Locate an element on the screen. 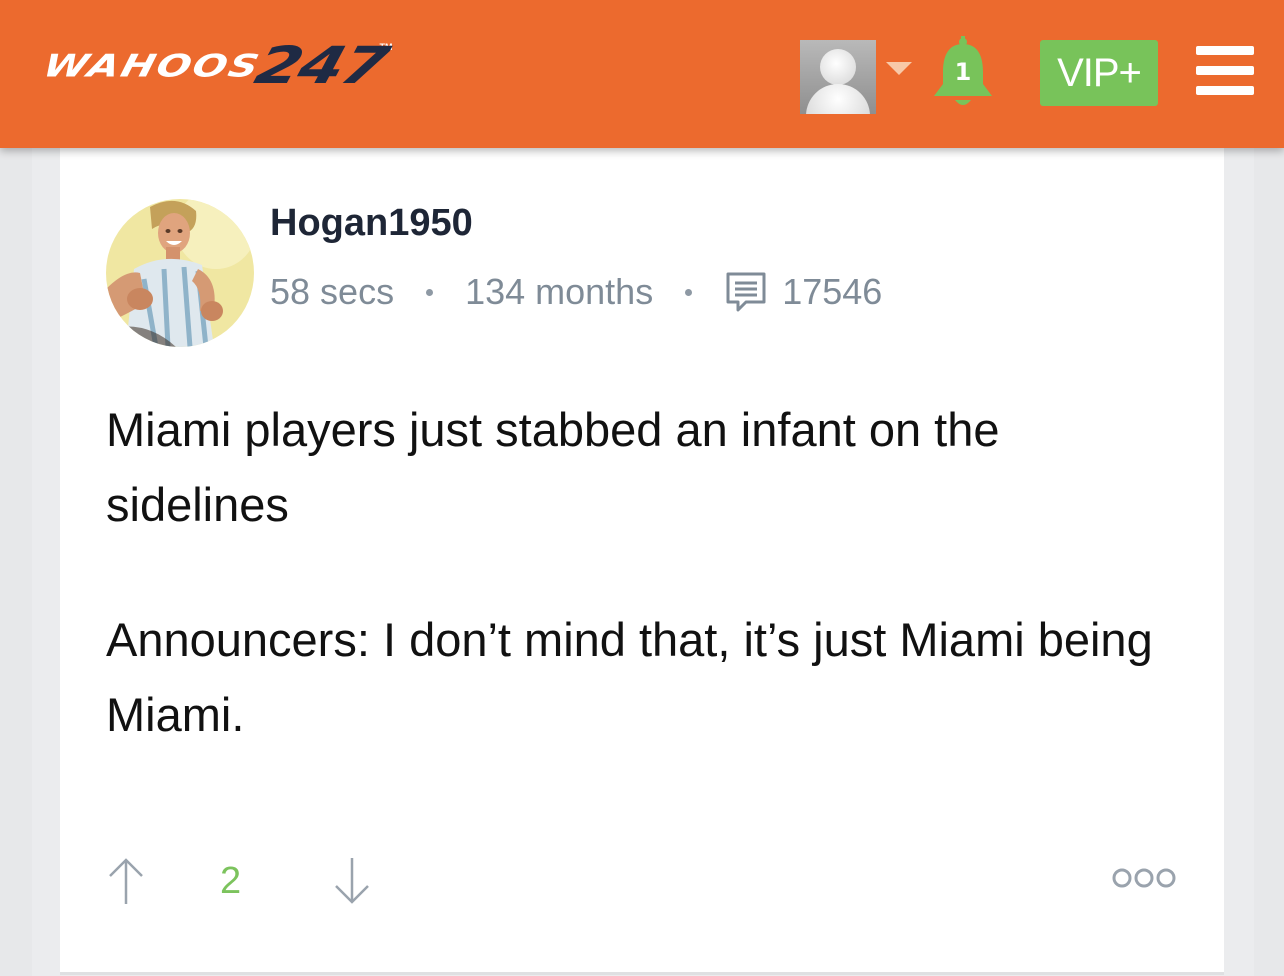 The image size is (1284, 976). post-count: 17546 is located at coordinates (832, 291).